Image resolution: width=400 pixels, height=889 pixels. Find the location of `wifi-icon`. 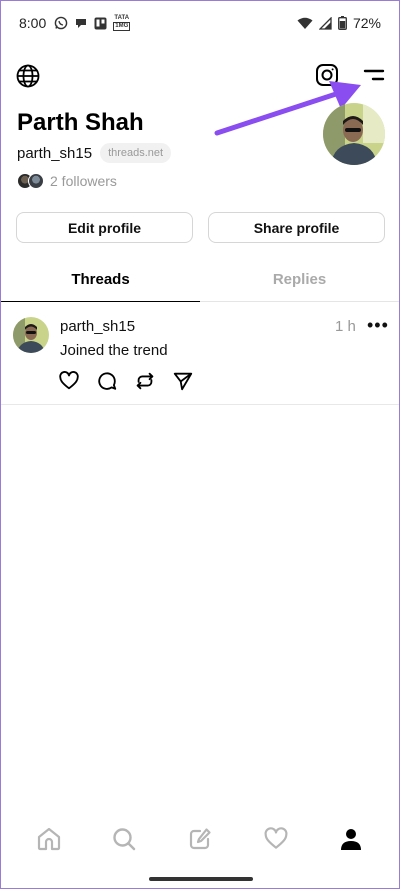

wifi-icon is located at coordinates (305, 23).